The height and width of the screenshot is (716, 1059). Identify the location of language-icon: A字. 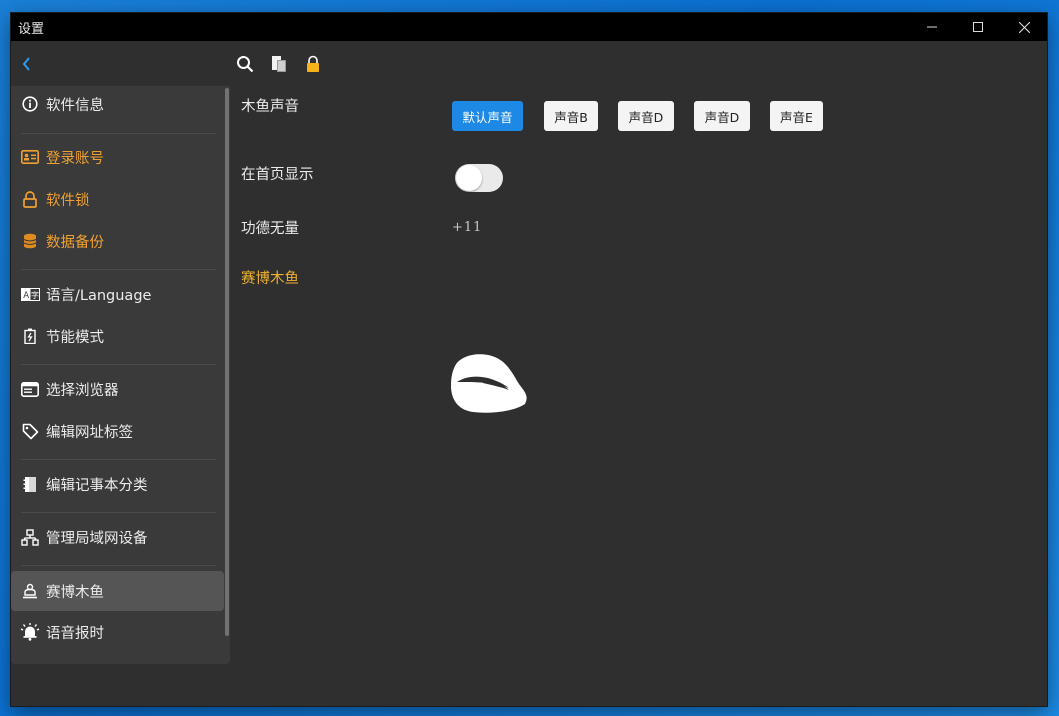
(30, 294).